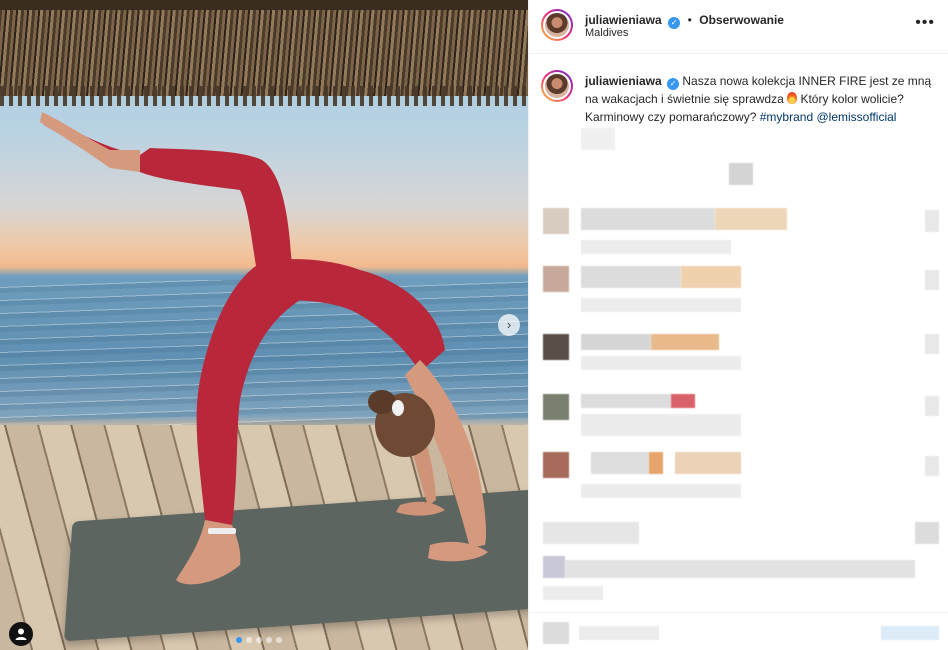  What do you see at coordinates (623, 81) in the screenshot?
I see `caption-username: juliawieniawa` at bounding box center [623, 81].